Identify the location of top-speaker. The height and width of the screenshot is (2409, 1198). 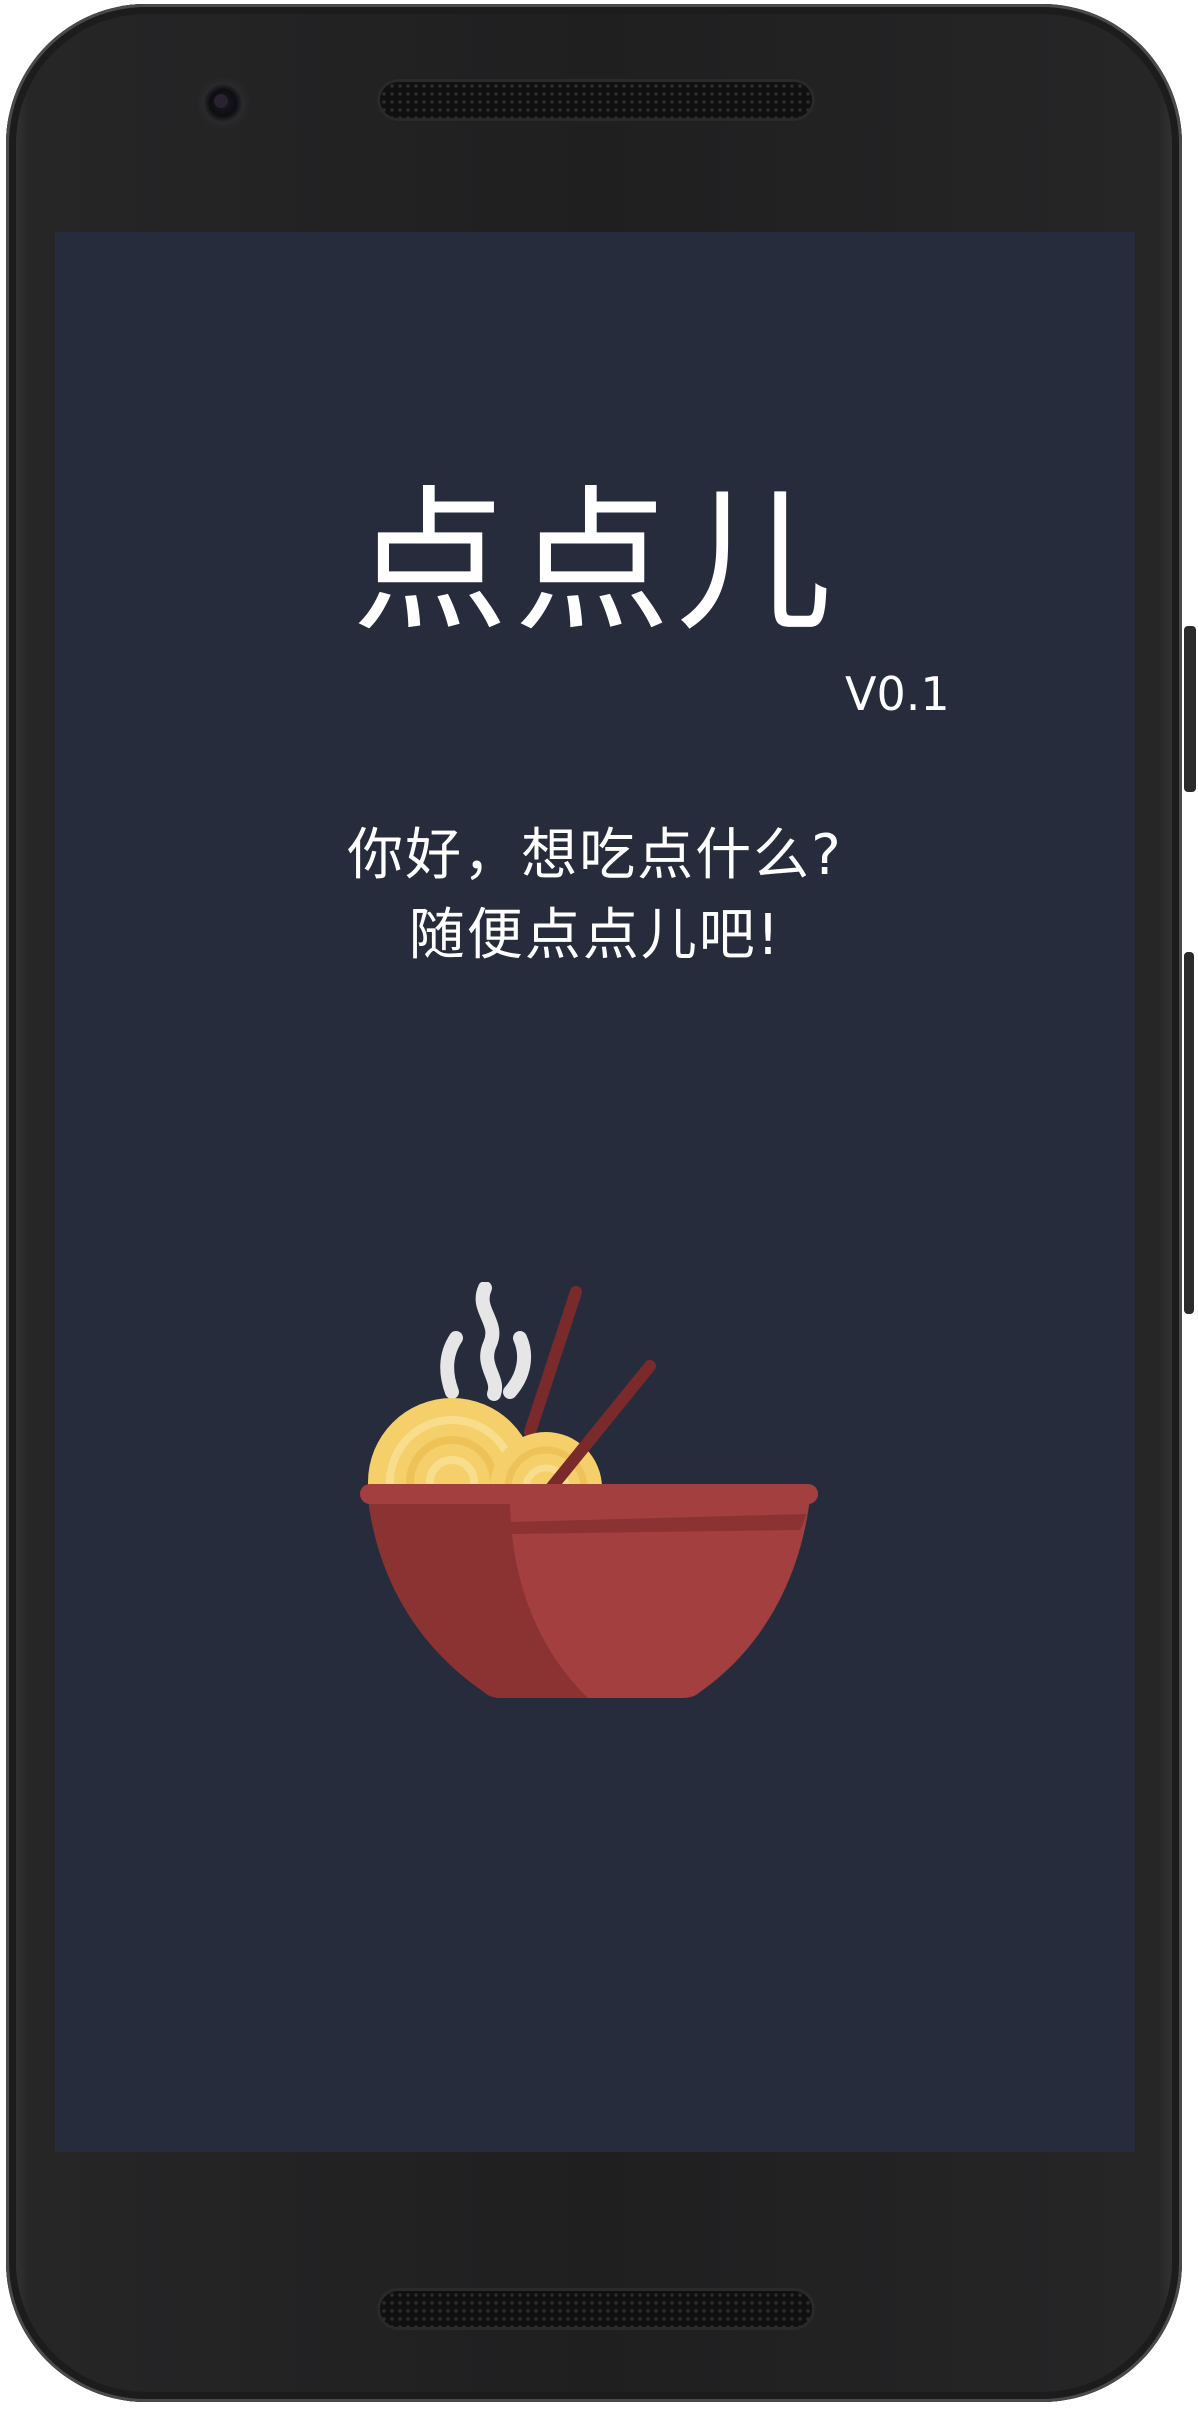
(596, 100).